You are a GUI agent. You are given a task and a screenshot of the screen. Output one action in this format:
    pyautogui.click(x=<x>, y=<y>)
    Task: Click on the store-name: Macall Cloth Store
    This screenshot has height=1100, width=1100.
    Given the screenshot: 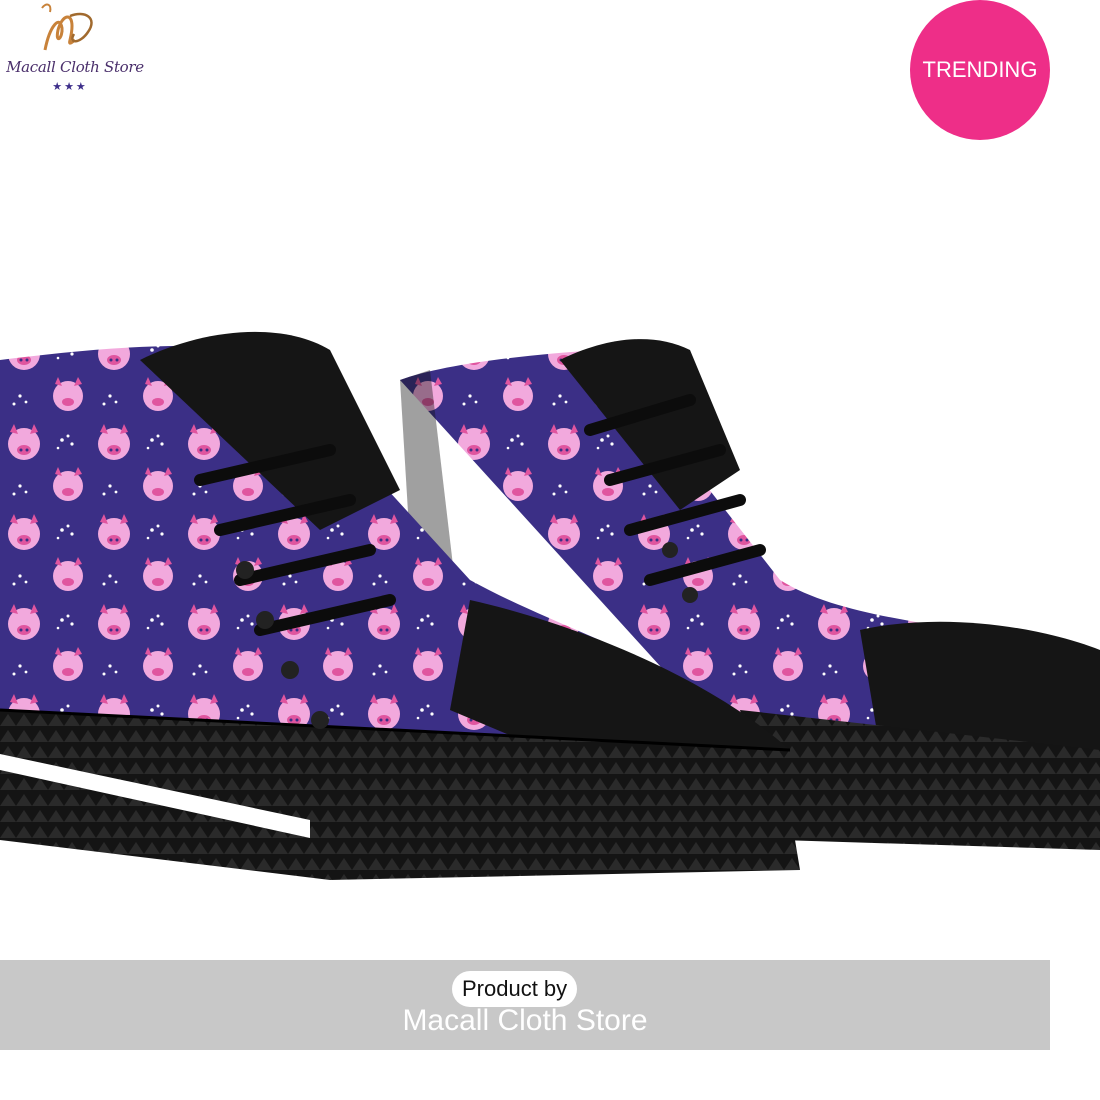 What is the action you would take?
    pyautogui.click(x=525, y=1020)
    